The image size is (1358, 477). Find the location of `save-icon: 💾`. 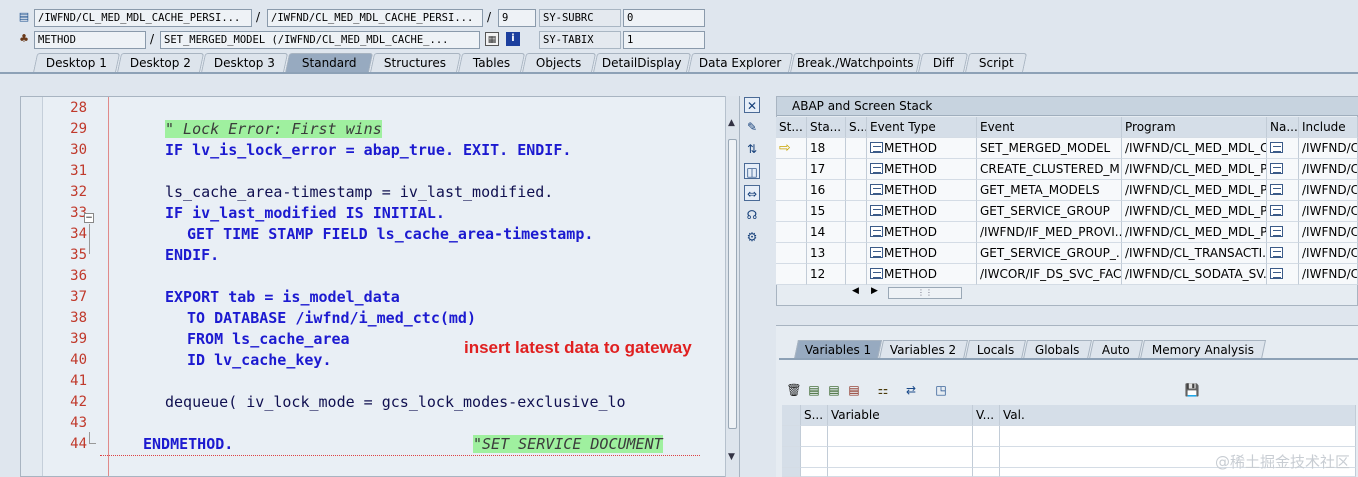

save-icon: 💾 is located at coordinates (1192, 390).